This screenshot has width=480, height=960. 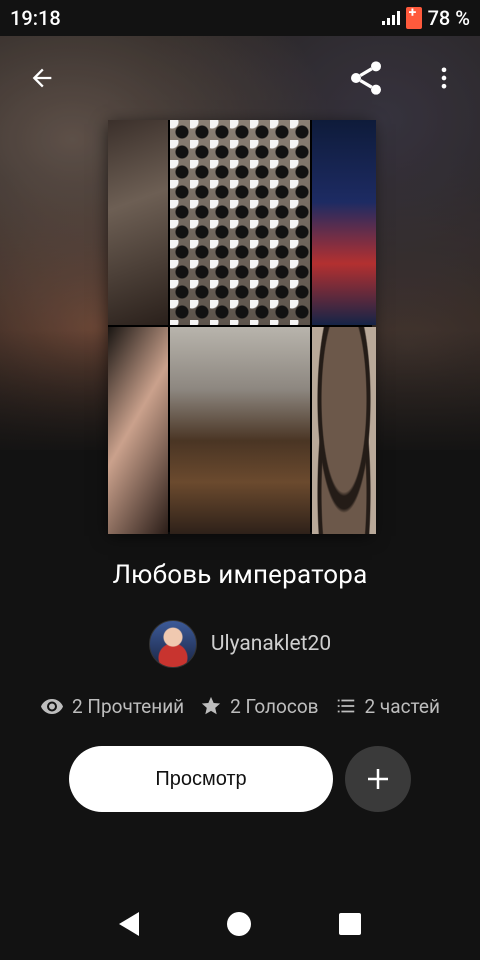 I want to click on reads-stat: 2 Прочтений, so click(x=112, y=706).